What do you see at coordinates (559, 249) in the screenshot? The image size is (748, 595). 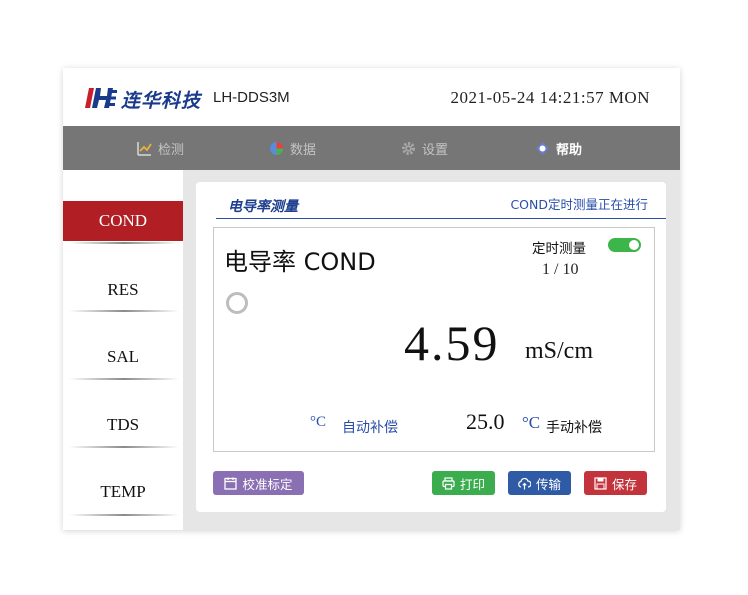 I see `timer-label: 定时测量` at bounding box center [559, 249].